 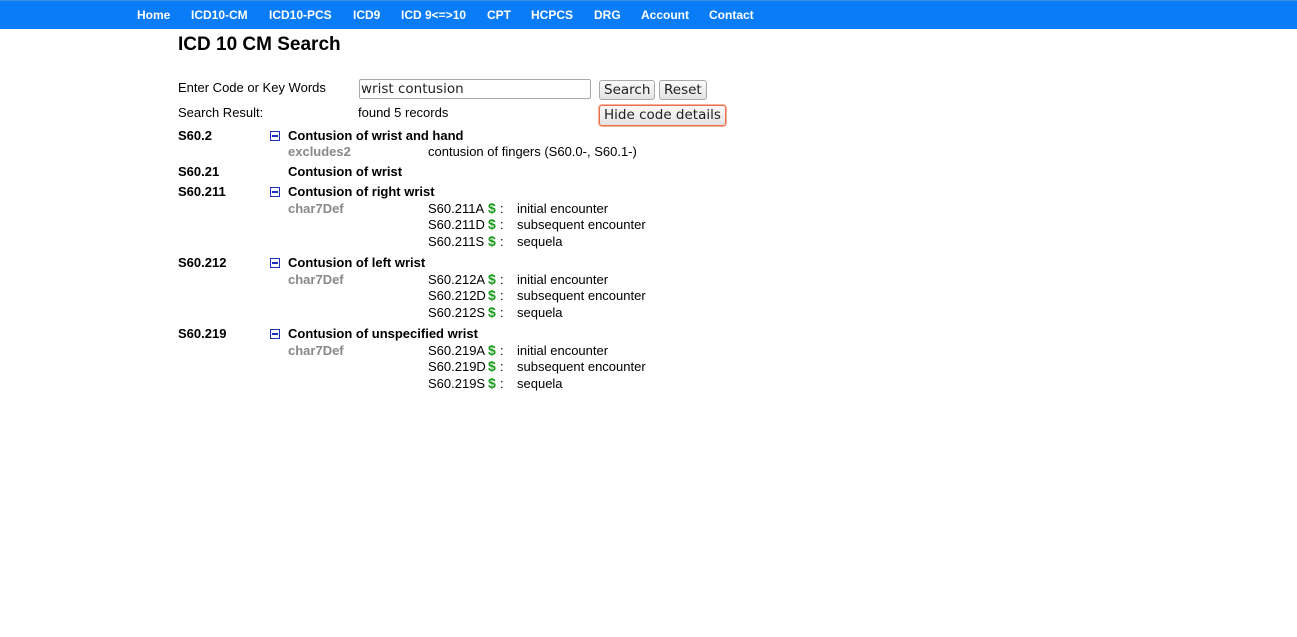 I want to click on page-title: ICD 10 CM Search, so click(x=259, y=44).